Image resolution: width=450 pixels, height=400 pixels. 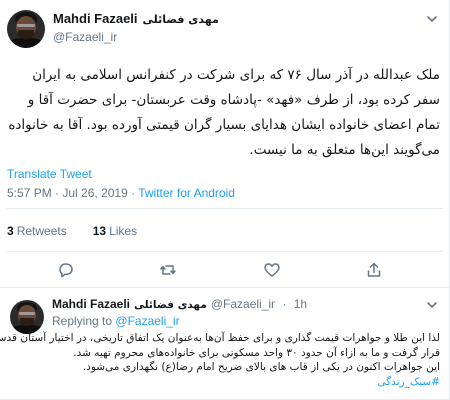 I want to click on reply-header: Mahdi Fazaeli مهدی فضائلی @Fazaeli_ir · 1h, so click(x=180, y=304).